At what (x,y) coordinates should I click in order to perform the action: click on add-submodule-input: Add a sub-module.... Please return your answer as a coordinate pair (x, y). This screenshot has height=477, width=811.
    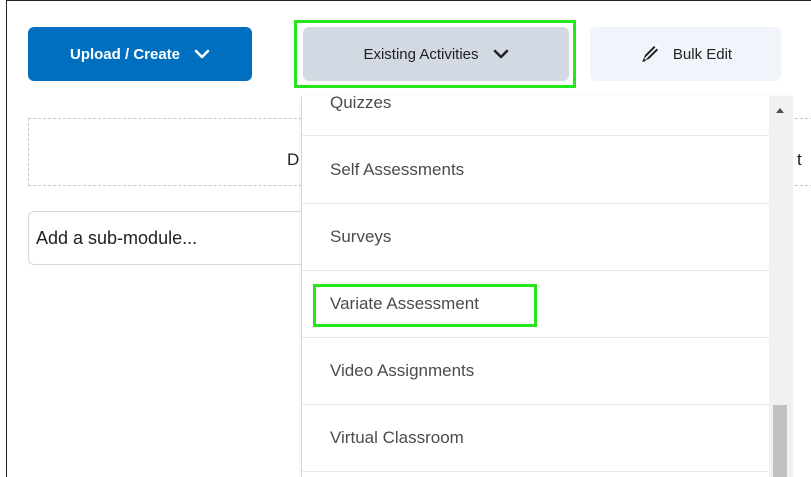
    Looking at the image, I should click on (173, 238).